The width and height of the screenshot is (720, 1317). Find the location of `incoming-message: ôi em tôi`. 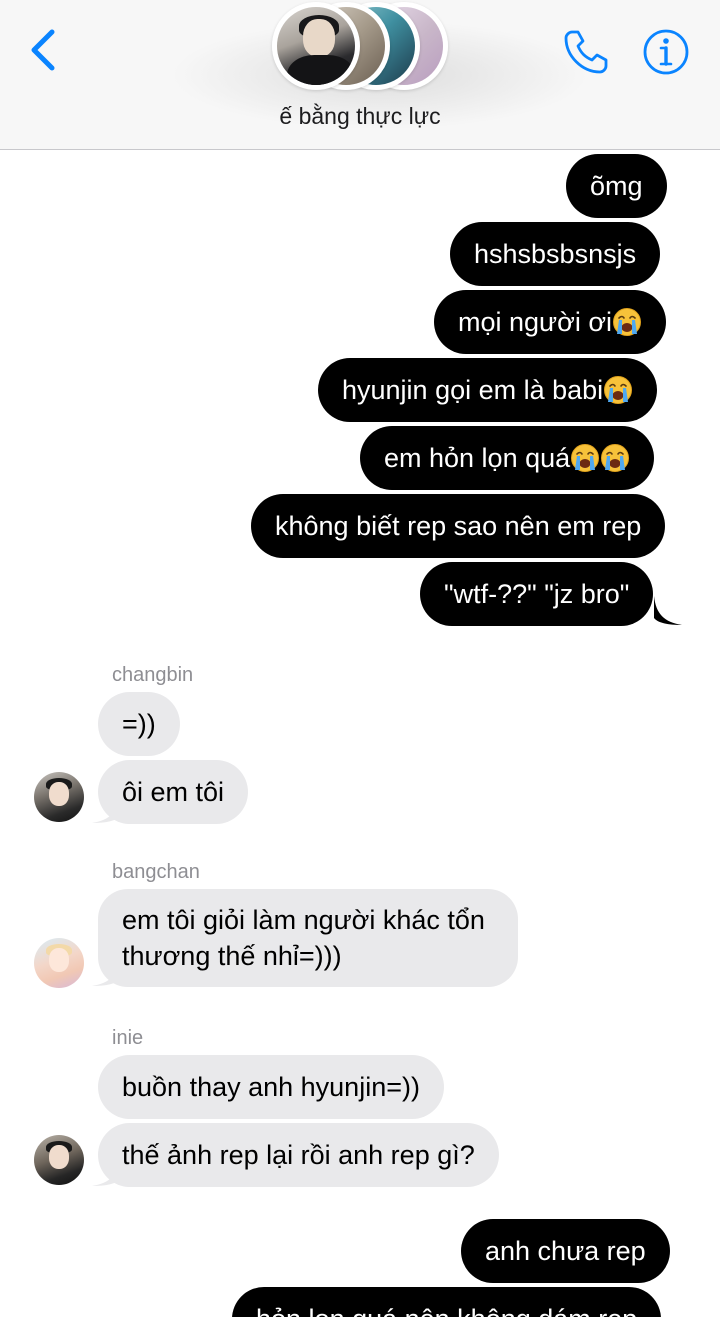

incoming-message: ôi em tôi is located at coordinates (173, 792).